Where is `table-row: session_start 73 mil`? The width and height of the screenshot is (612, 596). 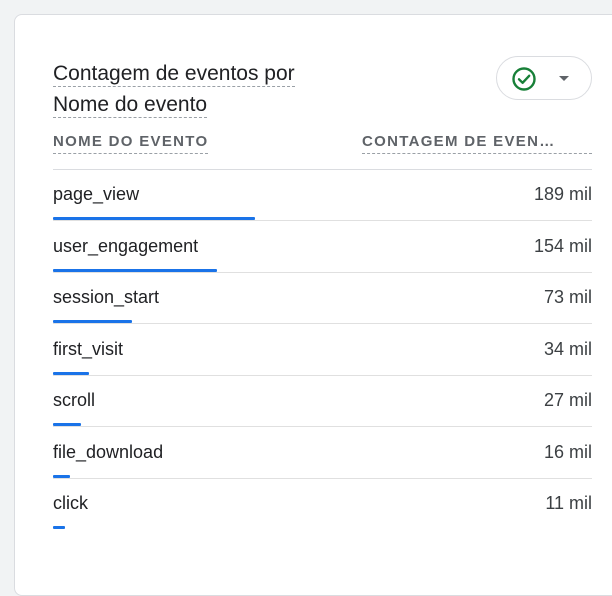
table-row: session_start 73 mil is located at coordinates (322, 298).